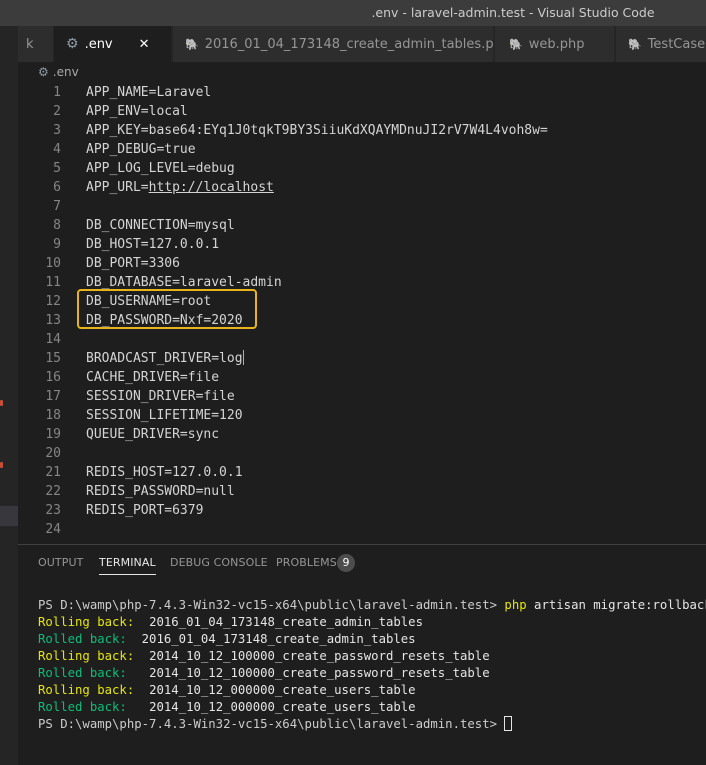  What do you see at coordinates (306, 562) in the screenshot?
I see `tab-problems: PROBLEMS` at bounding box center [306, 562].